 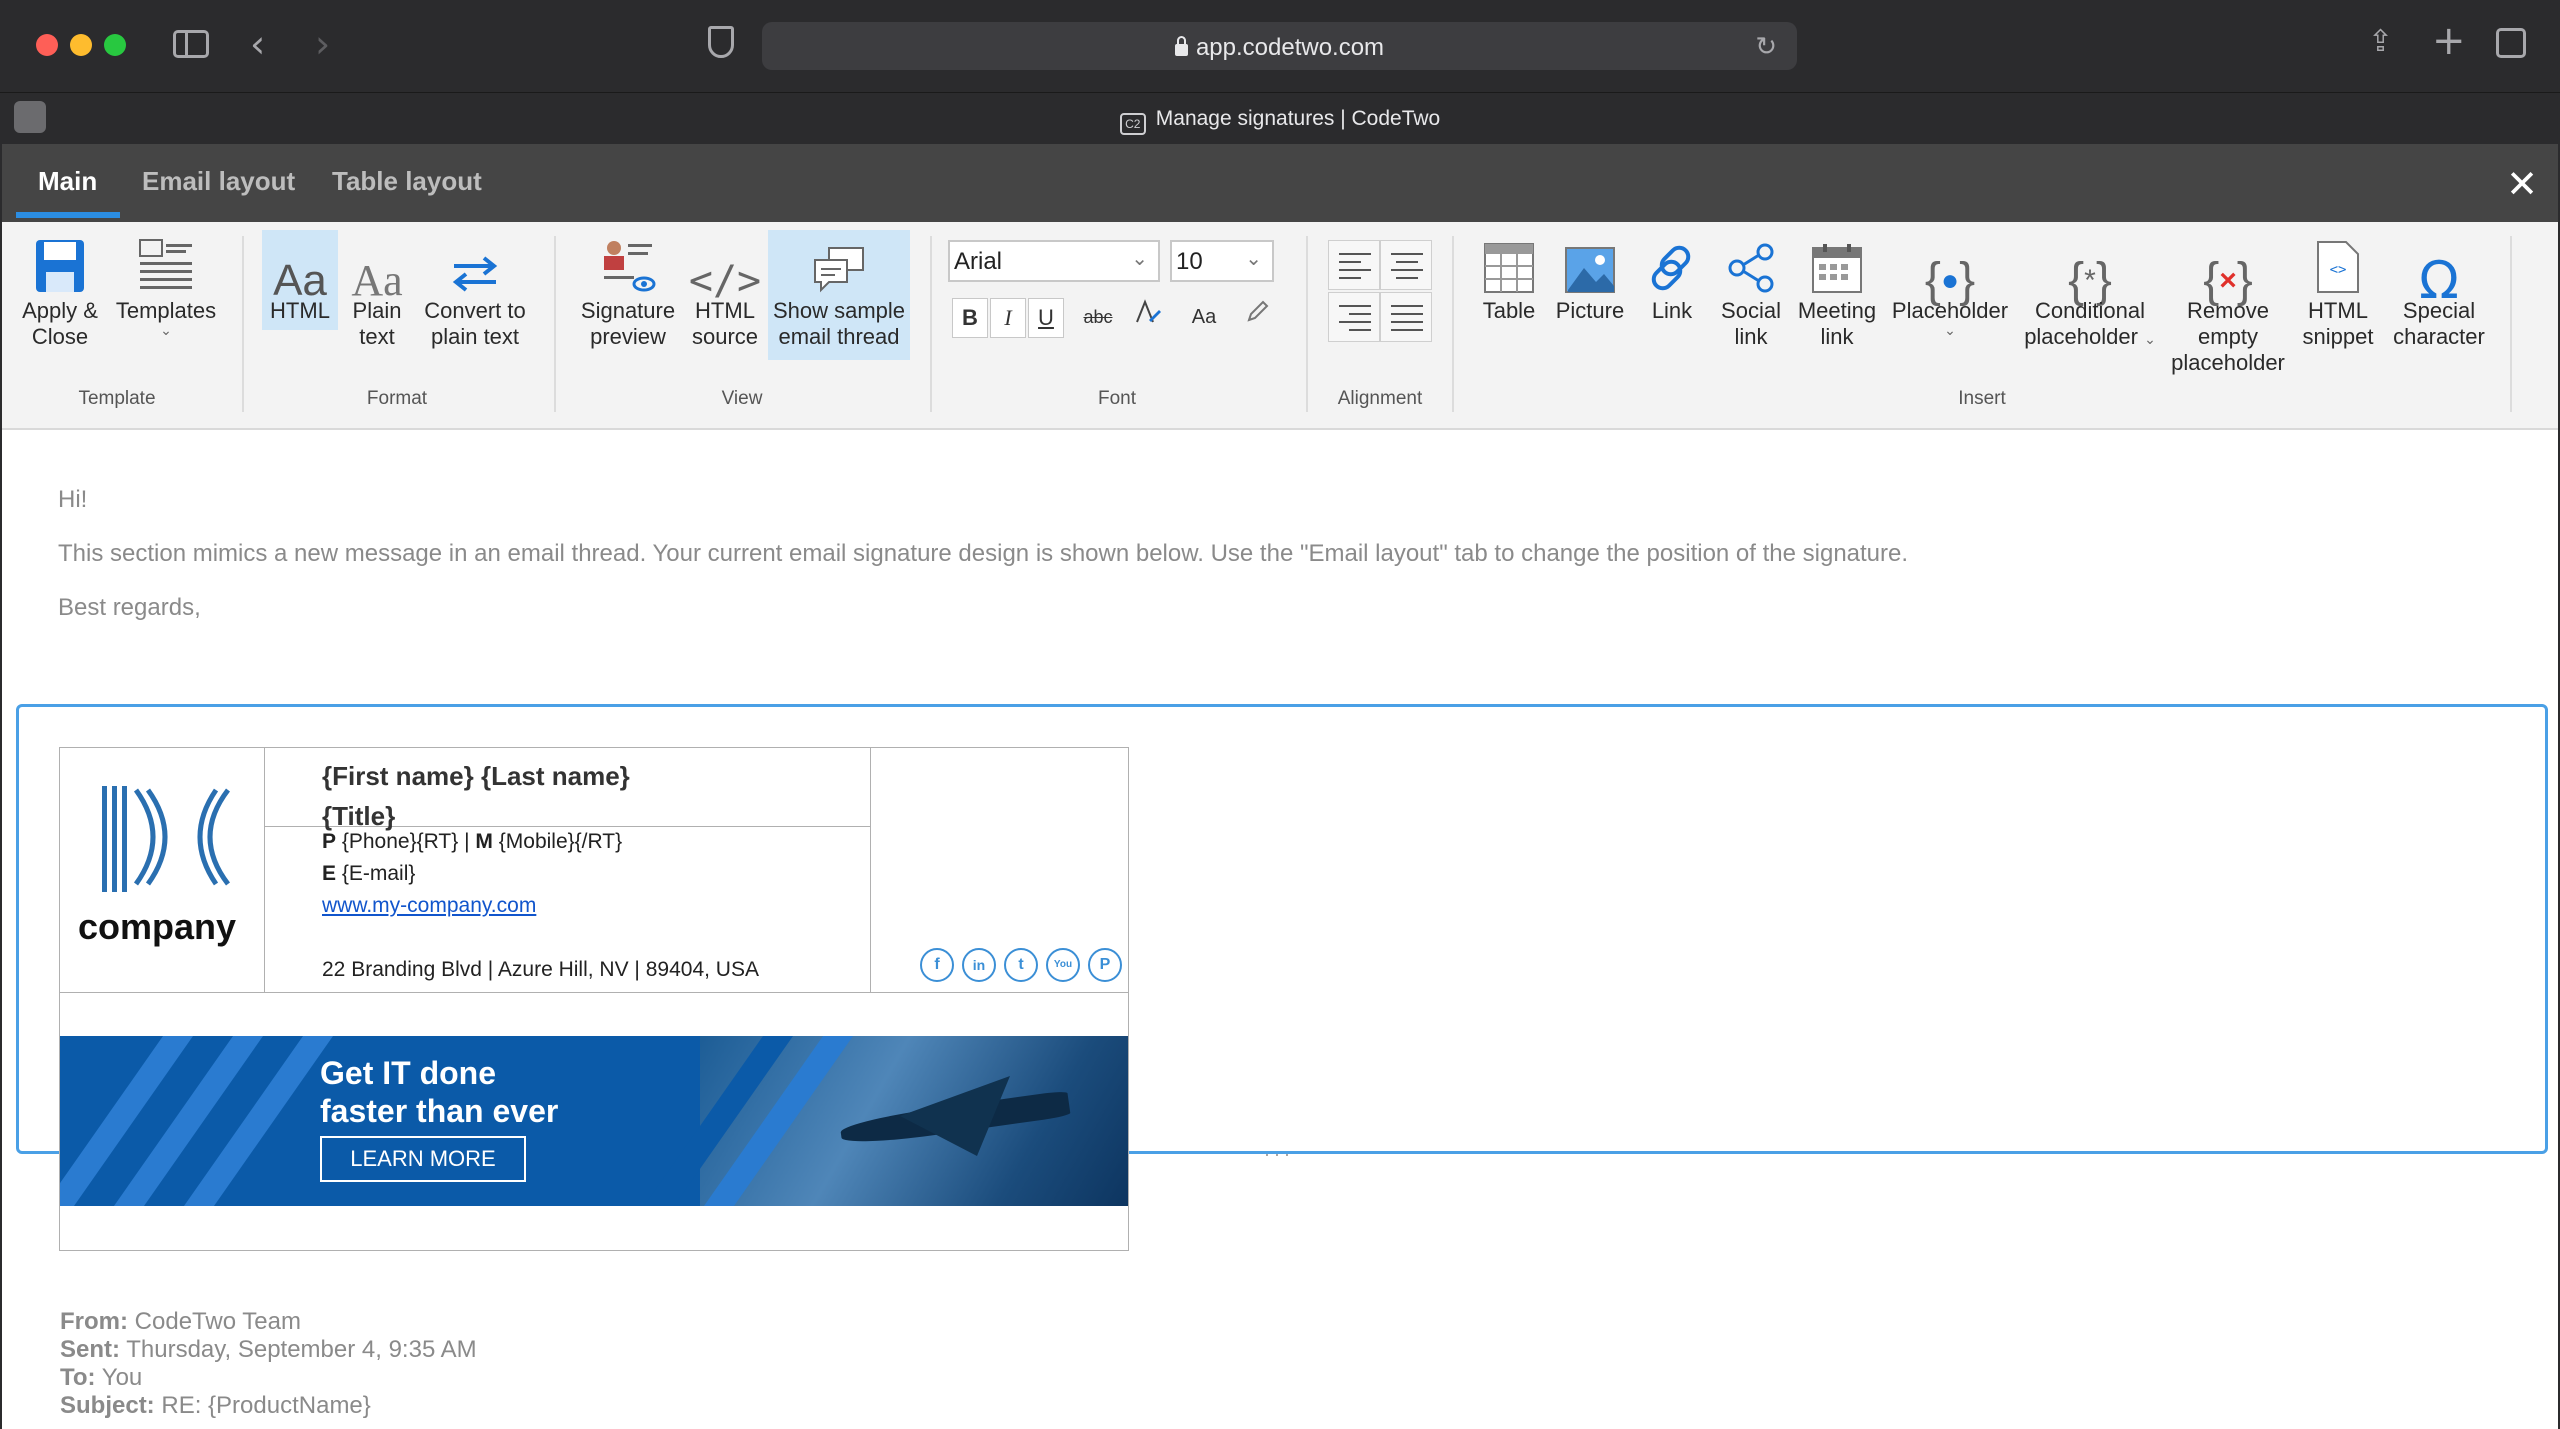 I want to click on active-tab-indicator, so click(x=68, y=215).